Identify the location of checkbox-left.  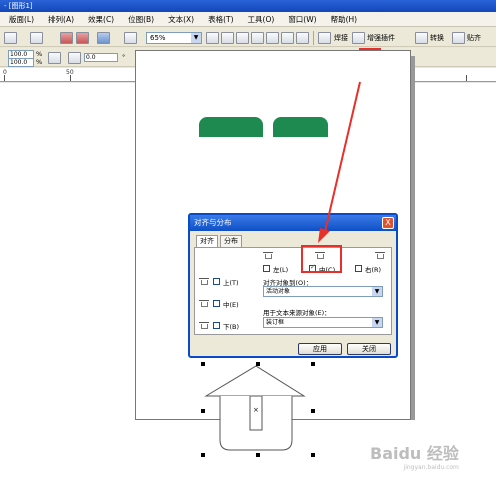
(266, 268).